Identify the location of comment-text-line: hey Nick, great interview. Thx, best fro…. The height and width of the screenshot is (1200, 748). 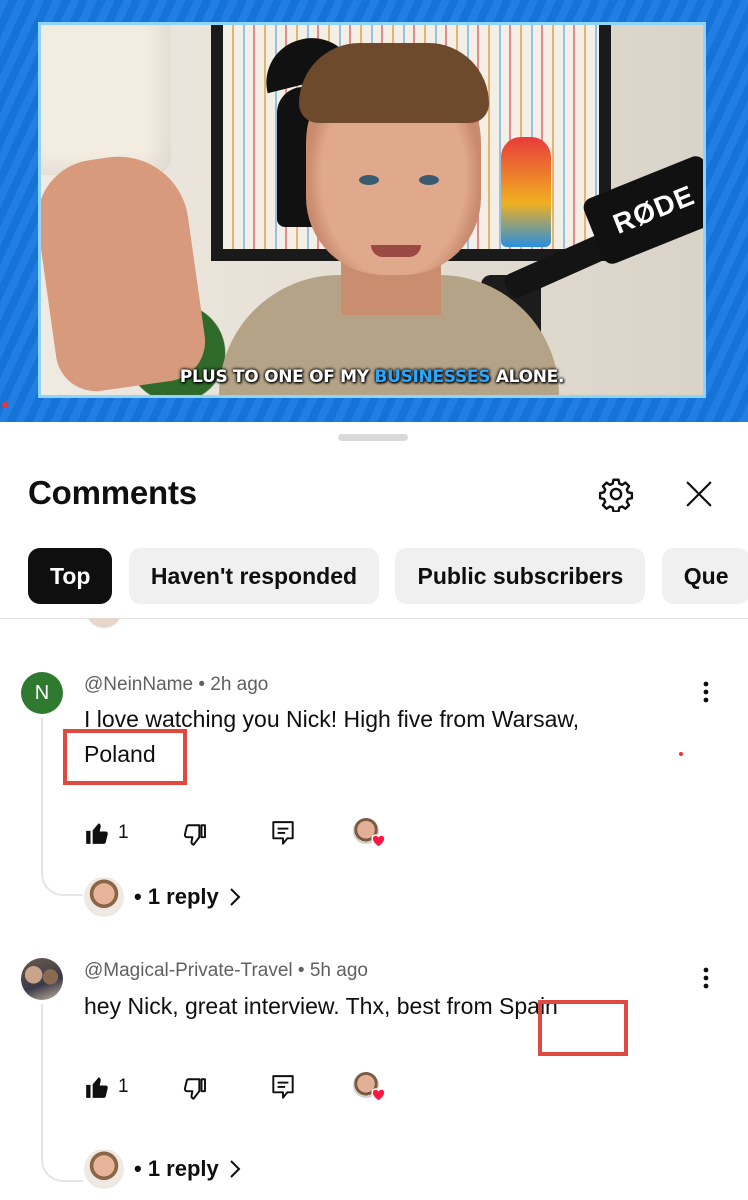
(292, 1006).